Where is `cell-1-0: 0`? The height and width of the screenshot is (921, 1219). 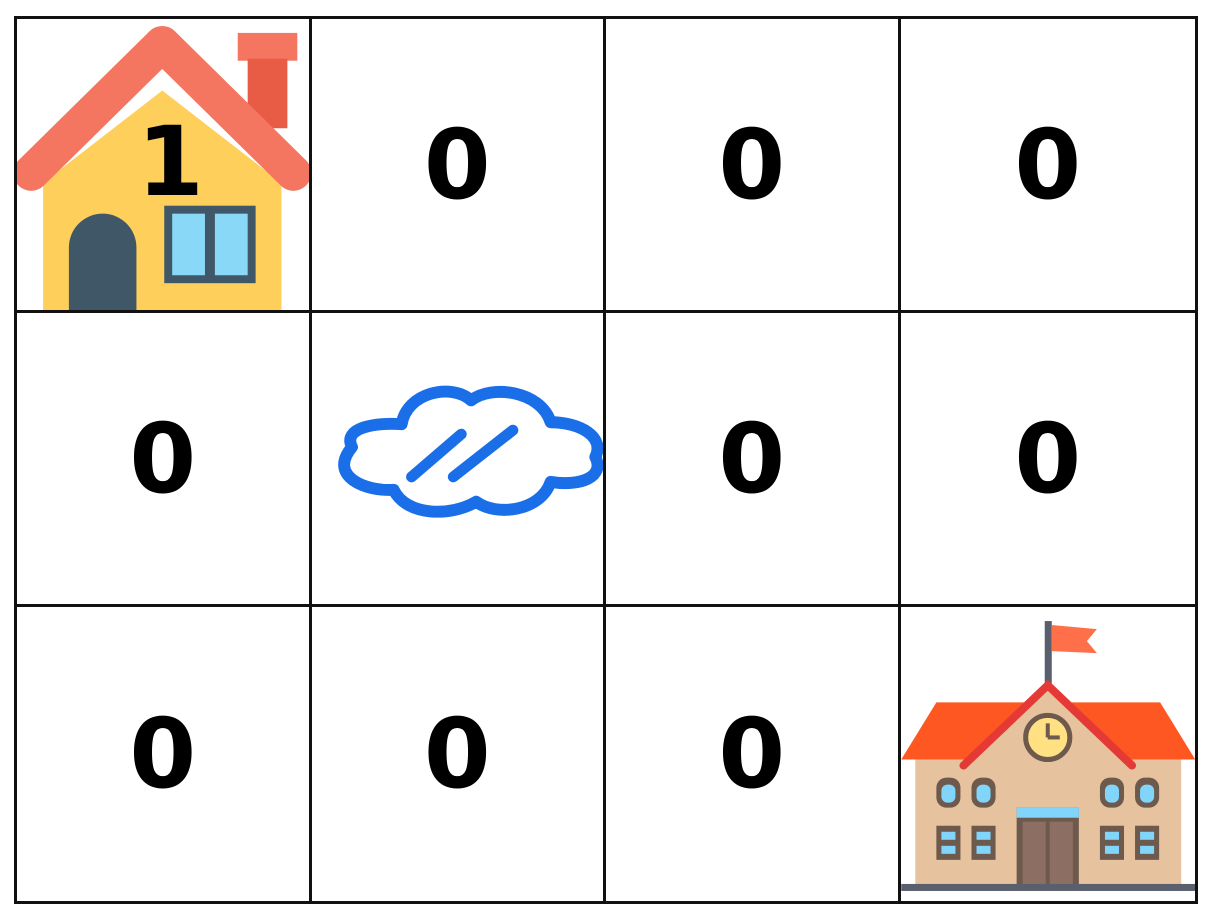
cell-1-0: 0 is located at coordinates (164, 460).